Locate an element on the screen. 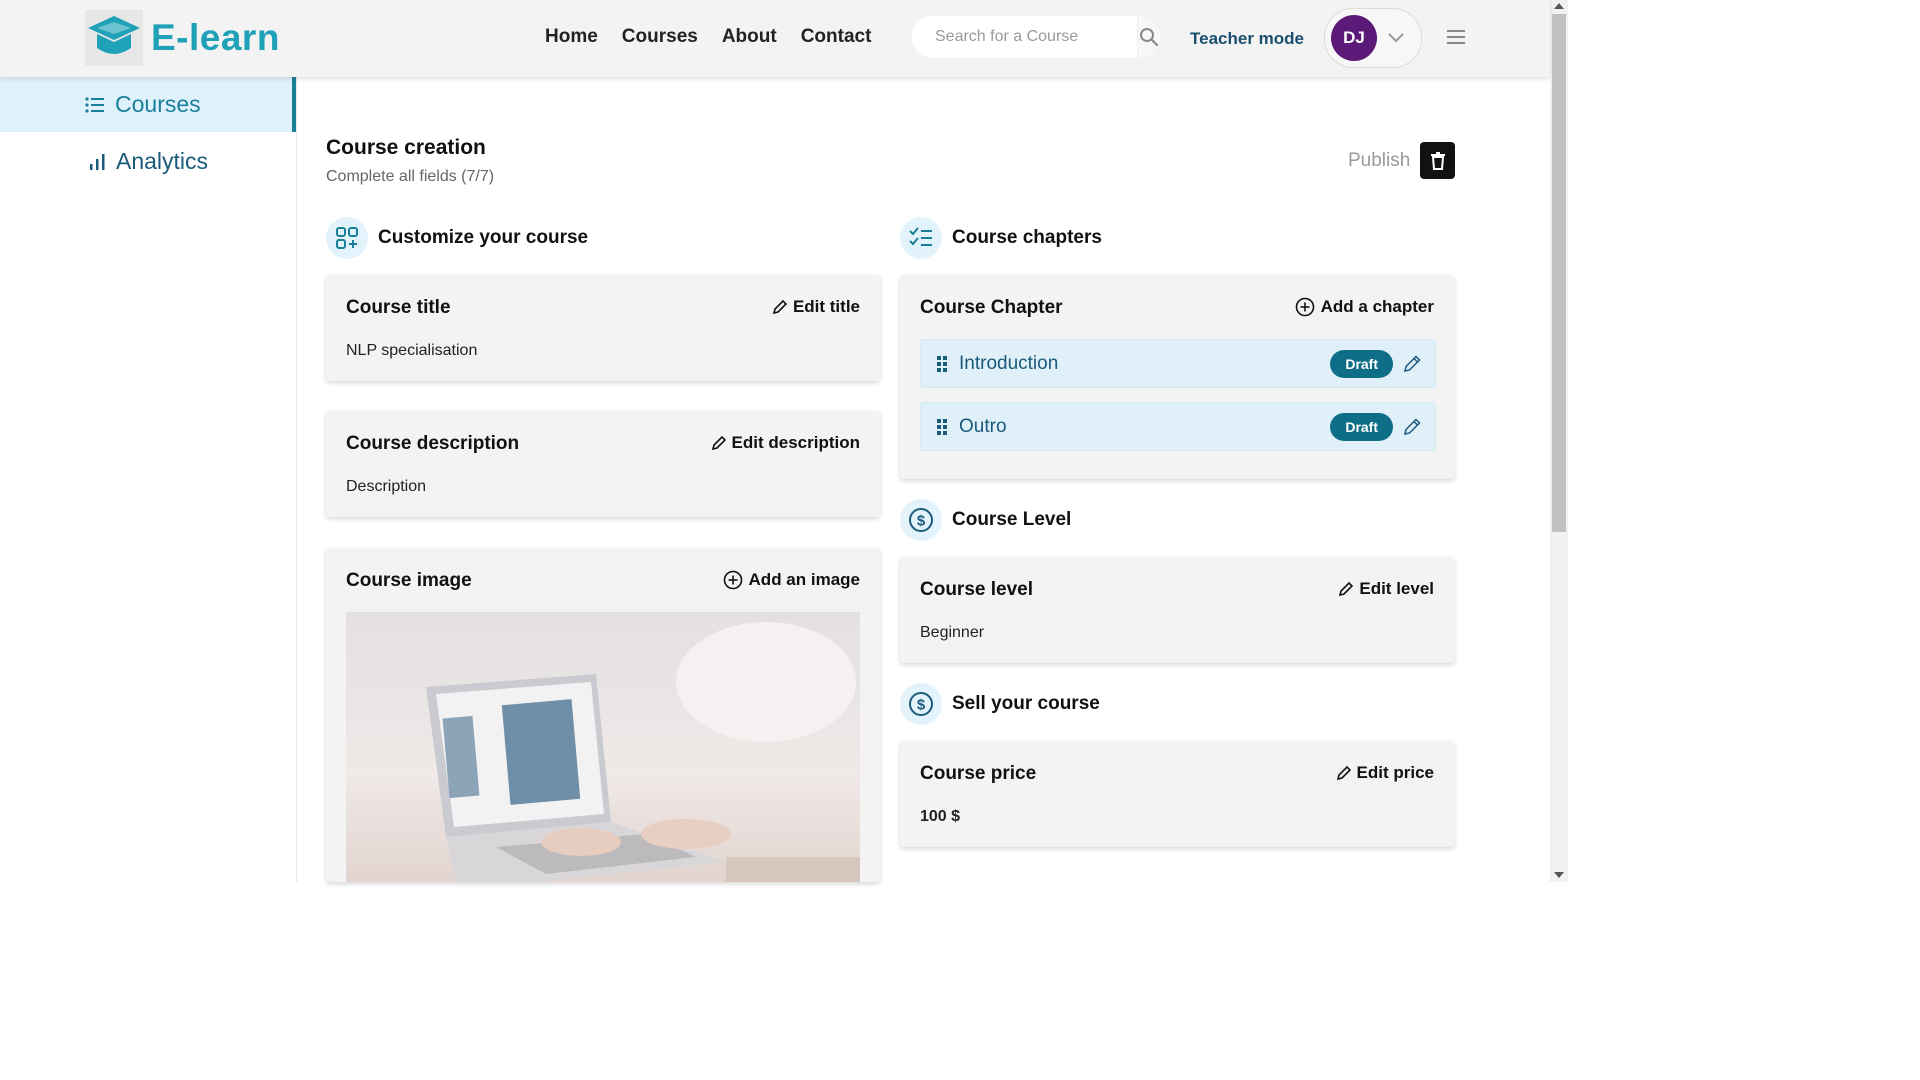  search-icon is located at coordinates (1149, 37).